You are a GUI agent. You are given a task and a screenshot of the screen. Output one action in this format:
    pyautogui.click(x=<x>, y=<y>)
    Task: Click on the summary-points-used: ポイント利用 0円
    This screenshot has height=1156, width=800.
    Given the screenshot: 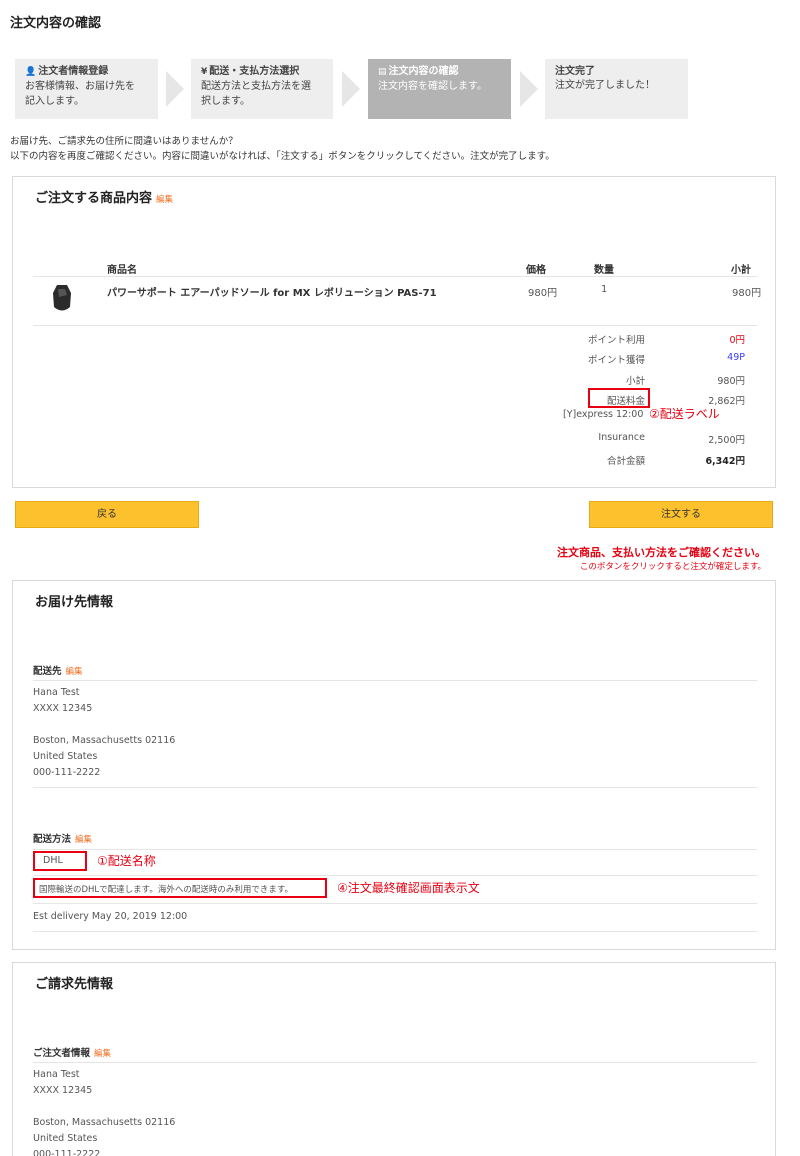 What is the action you would take?
    pyautogui.click(x=666, y=340)
    